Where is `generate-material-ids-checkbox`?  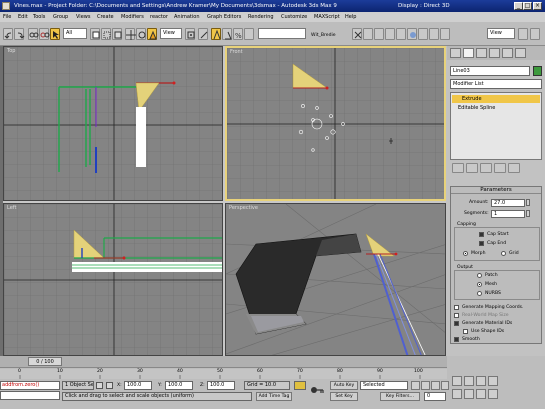
generate-material-ids-checkbox is located at coordinates (456, 323).